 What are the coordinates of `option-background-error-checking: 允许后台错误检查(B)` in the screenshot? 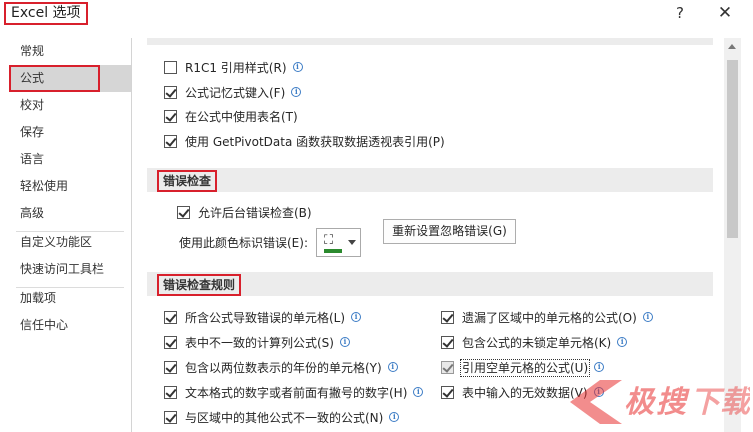 It's located at (244, 213).